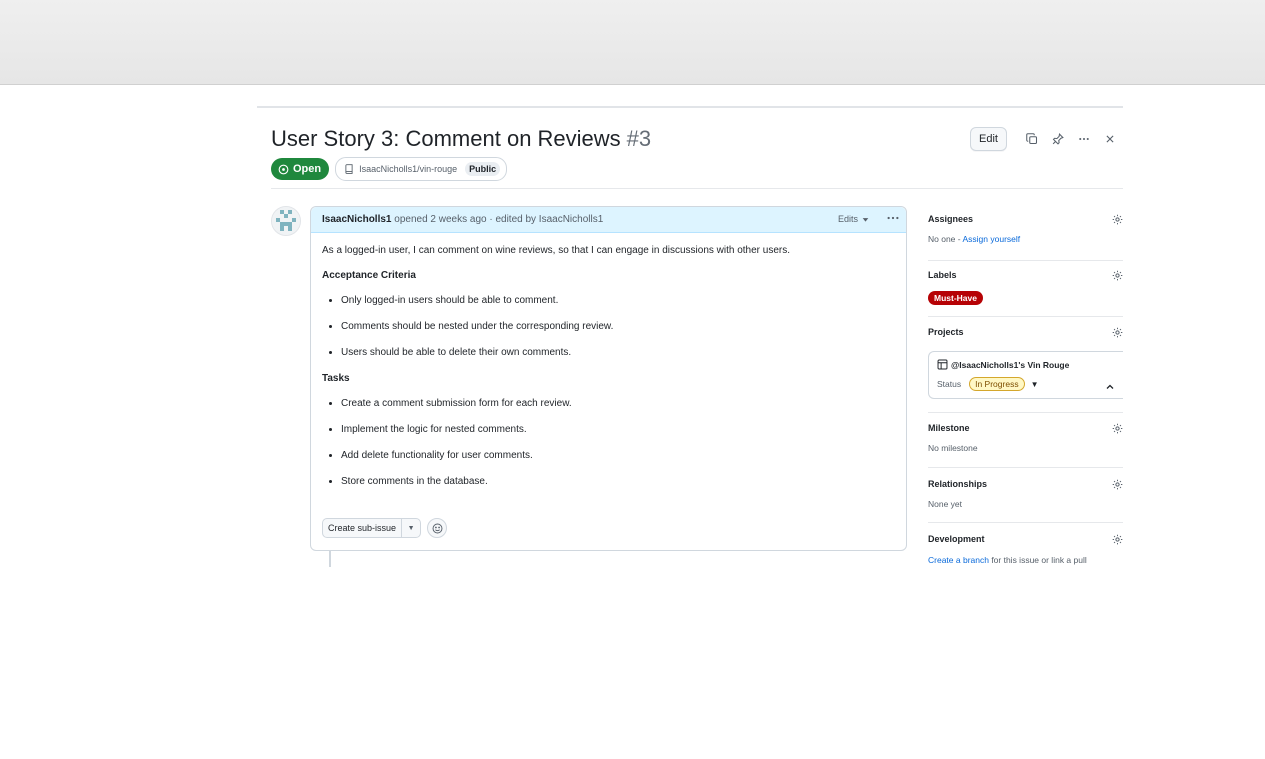  What do you see at coordinates (1025, 440) in the screenshot?
I see `milestone-section: Milestone No milestone` at bounding box center [1025, 440].